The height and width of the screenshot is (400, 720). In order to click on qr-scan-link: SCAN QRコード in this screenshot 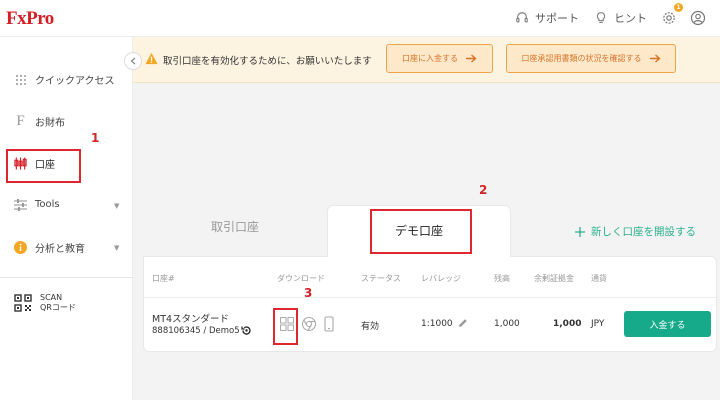, I will do `click(45, 303)`.